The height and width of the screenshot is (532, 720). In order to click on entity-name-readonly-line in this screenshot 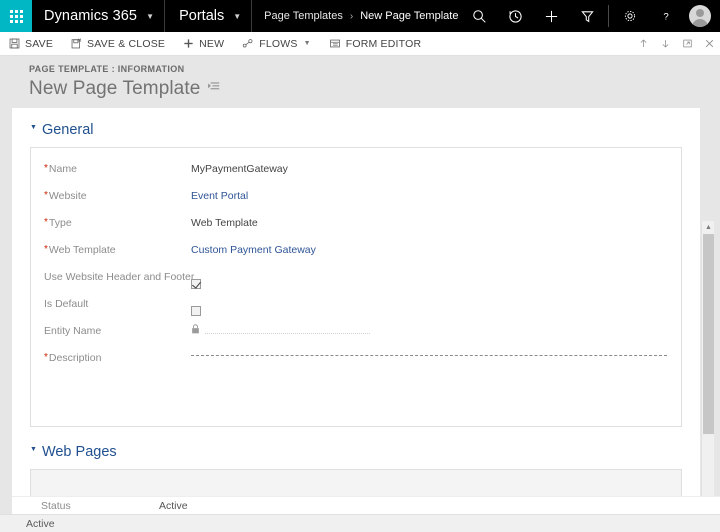, I will do `click(287, 333)`.